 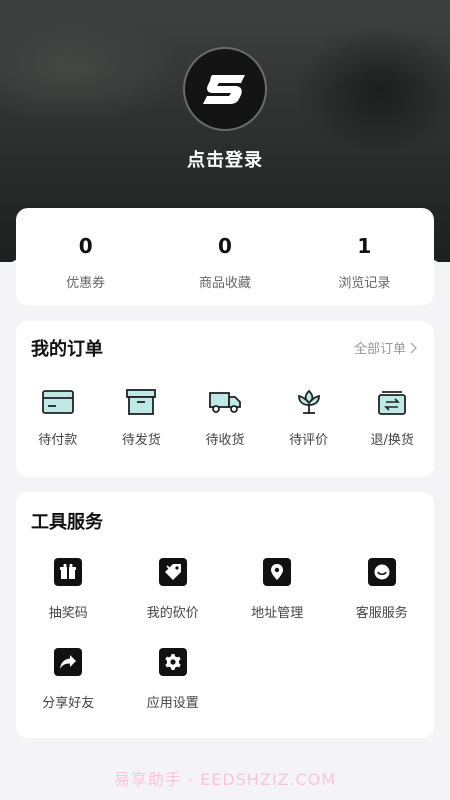 I want to click on tools-title: 工具服务, so click(x=67, y=522).